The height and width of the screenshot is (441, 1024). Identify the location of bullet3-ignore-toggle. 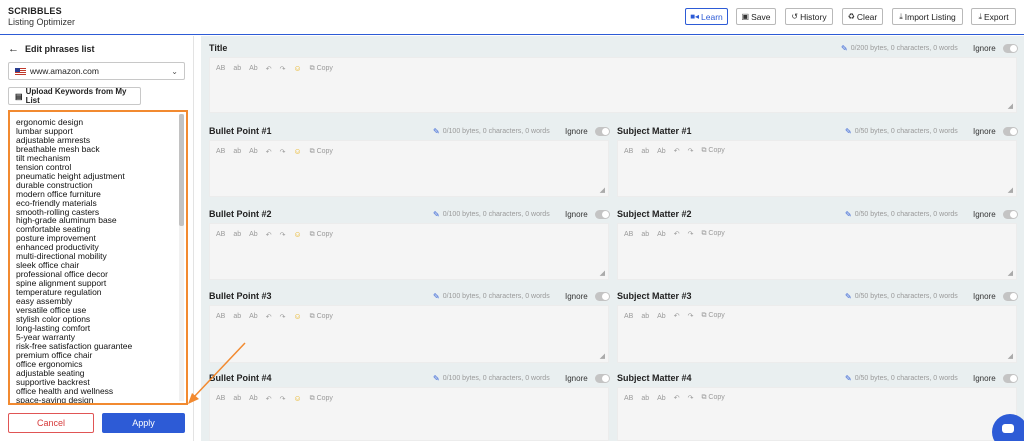
(602, 296).